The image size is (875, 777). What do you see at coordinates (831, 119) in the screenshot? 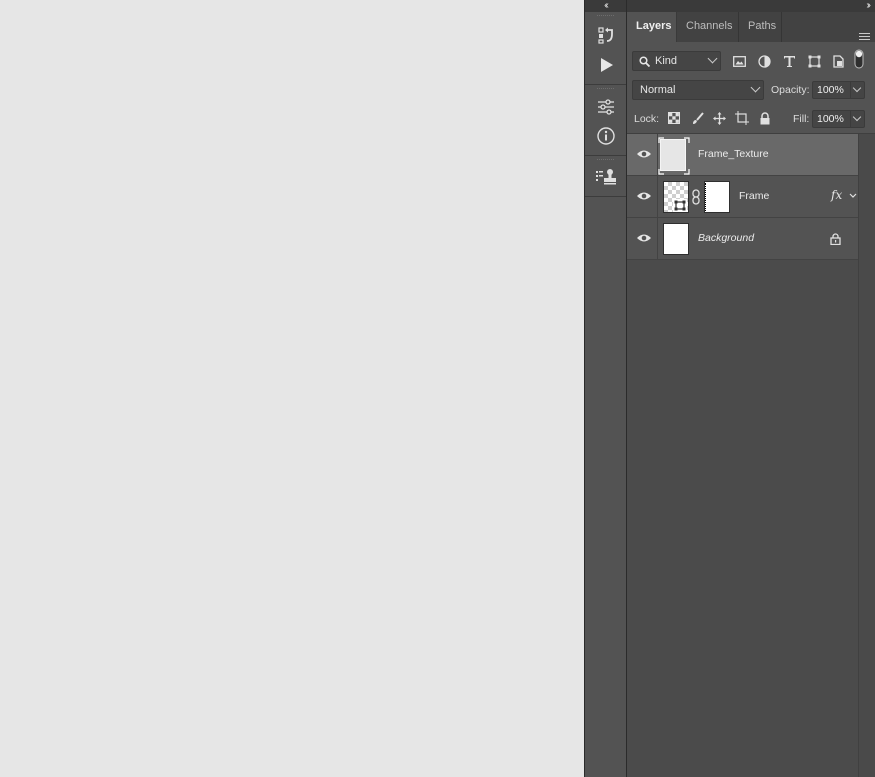
I see `fill-input: 100%` at bounding box center [831, 119].